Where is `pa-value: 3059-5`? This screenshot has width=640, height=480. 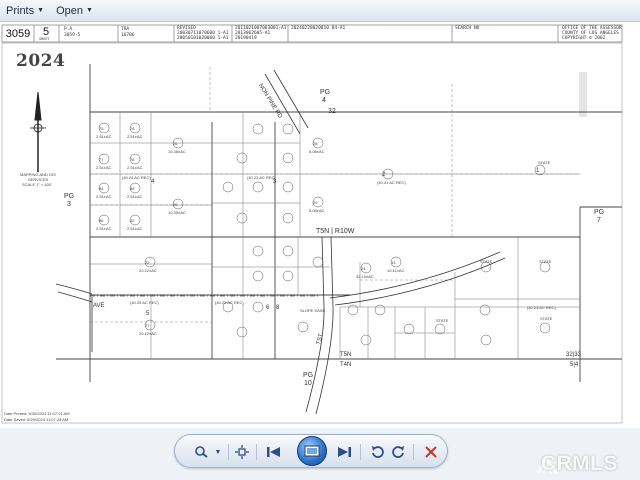
pa-value: 3059-5 is located at coordinates (72, 35).